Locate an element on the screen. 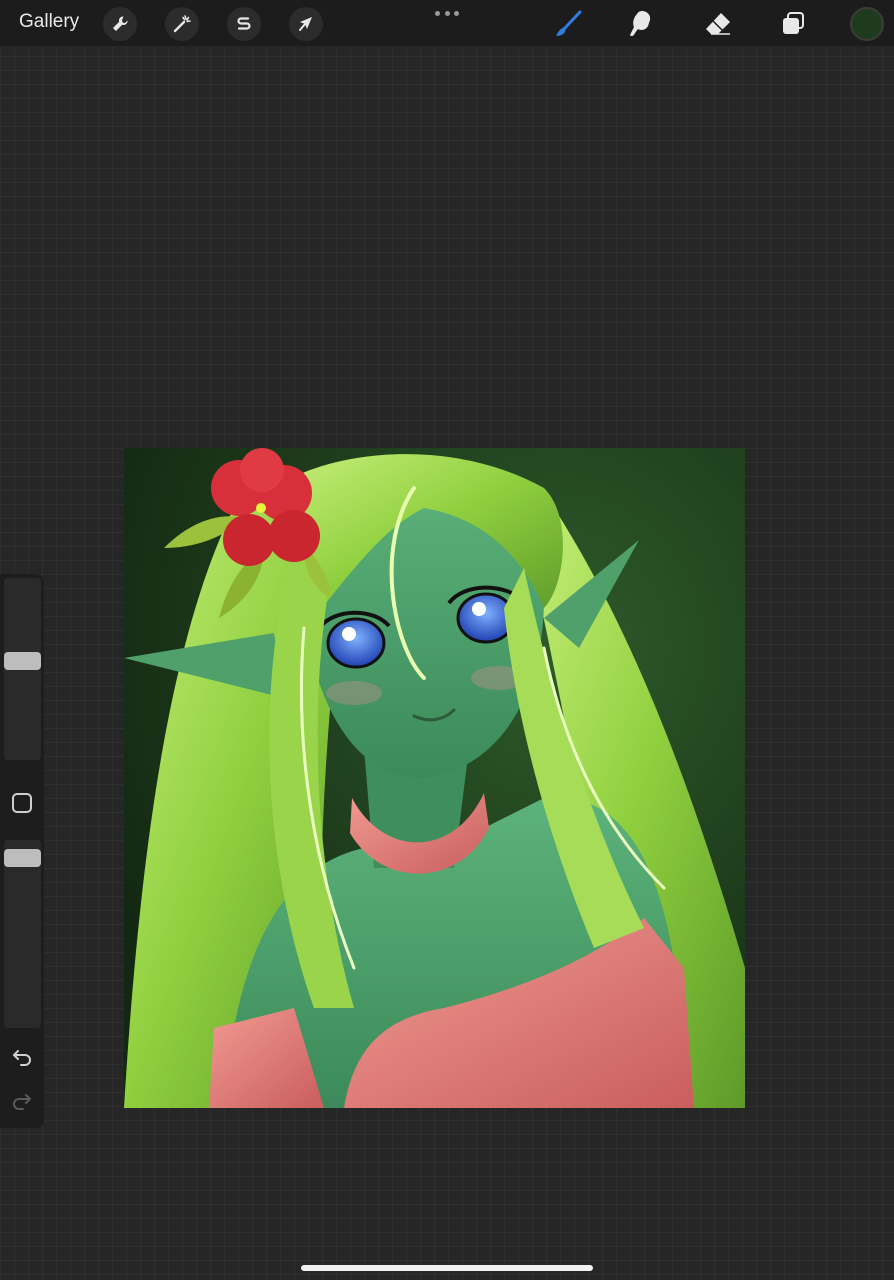  square-modify-icon is located at coordinates (22, 803).